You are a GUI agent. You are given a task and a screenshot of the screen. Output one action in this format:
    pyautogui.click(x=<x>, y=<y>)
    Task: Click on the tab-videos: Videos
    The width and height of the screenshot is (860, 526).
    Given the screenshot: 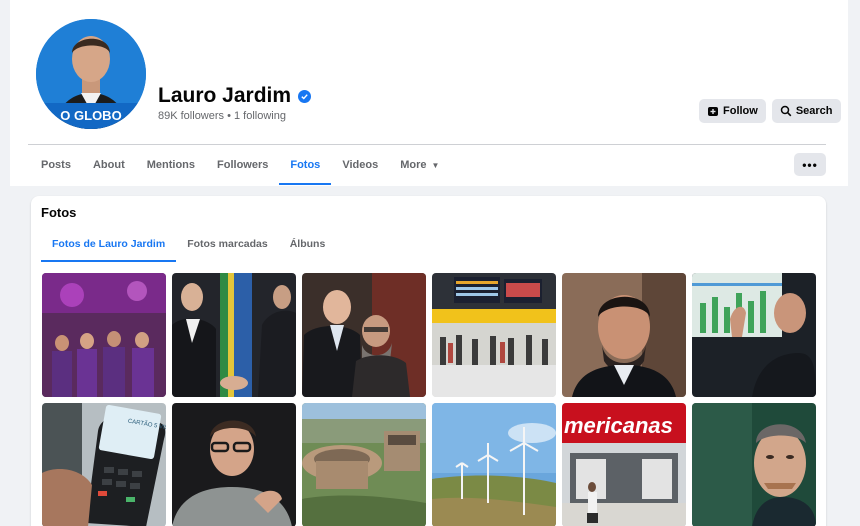 What is the action you would take?
    pyautogui.click(x=360, y=165)
    